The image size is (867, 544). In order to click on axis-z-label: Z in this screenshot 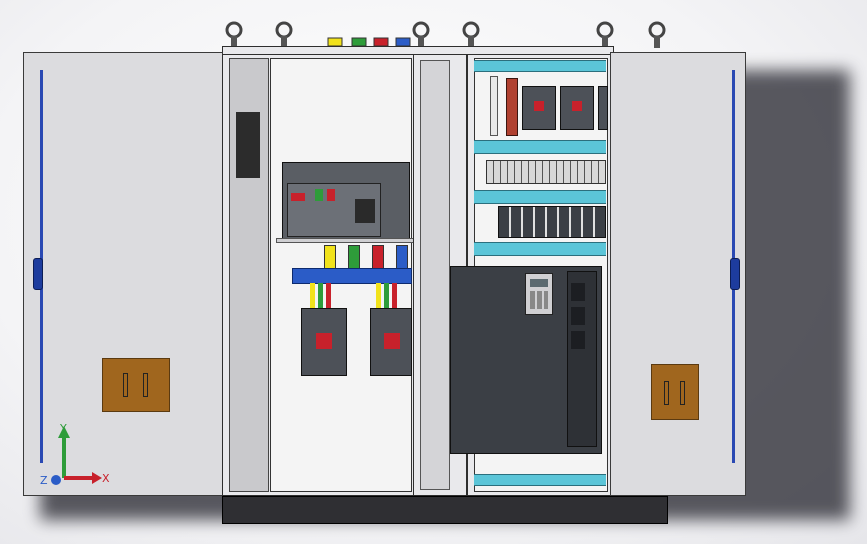, I will do `click(44, 480)`.